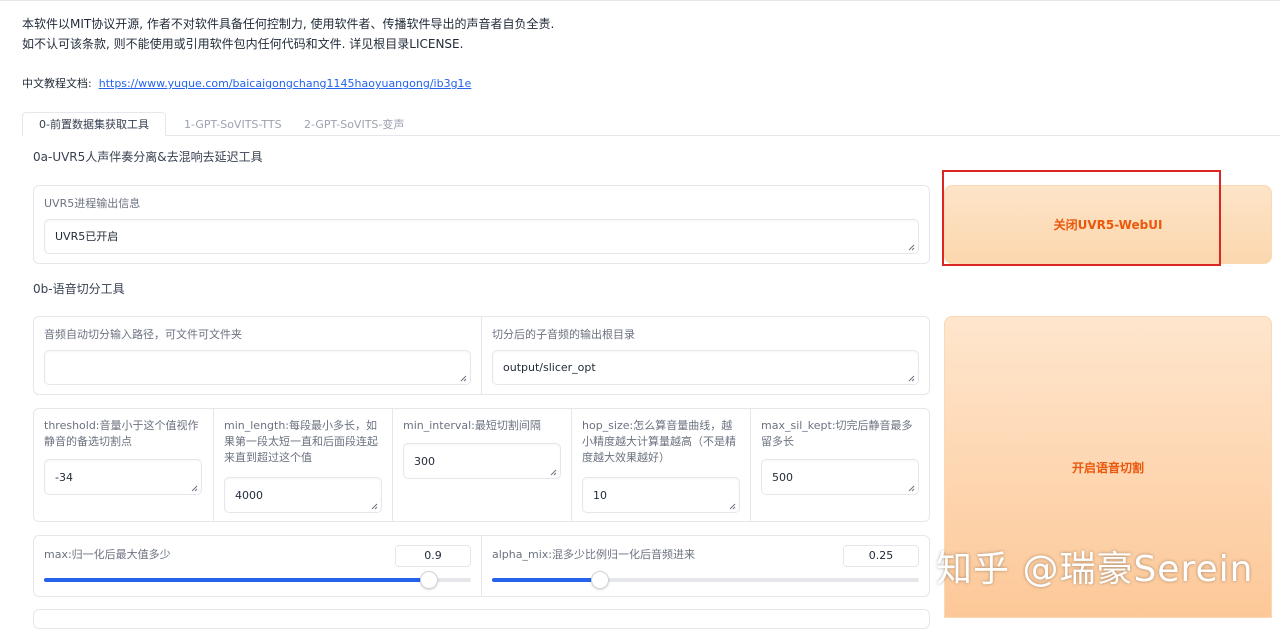 This screenshot has height=629, width=1280. Describe the element at coordinates (840, 477) in the screenshot. I see `max-sil-kept-field: 500` at that location.